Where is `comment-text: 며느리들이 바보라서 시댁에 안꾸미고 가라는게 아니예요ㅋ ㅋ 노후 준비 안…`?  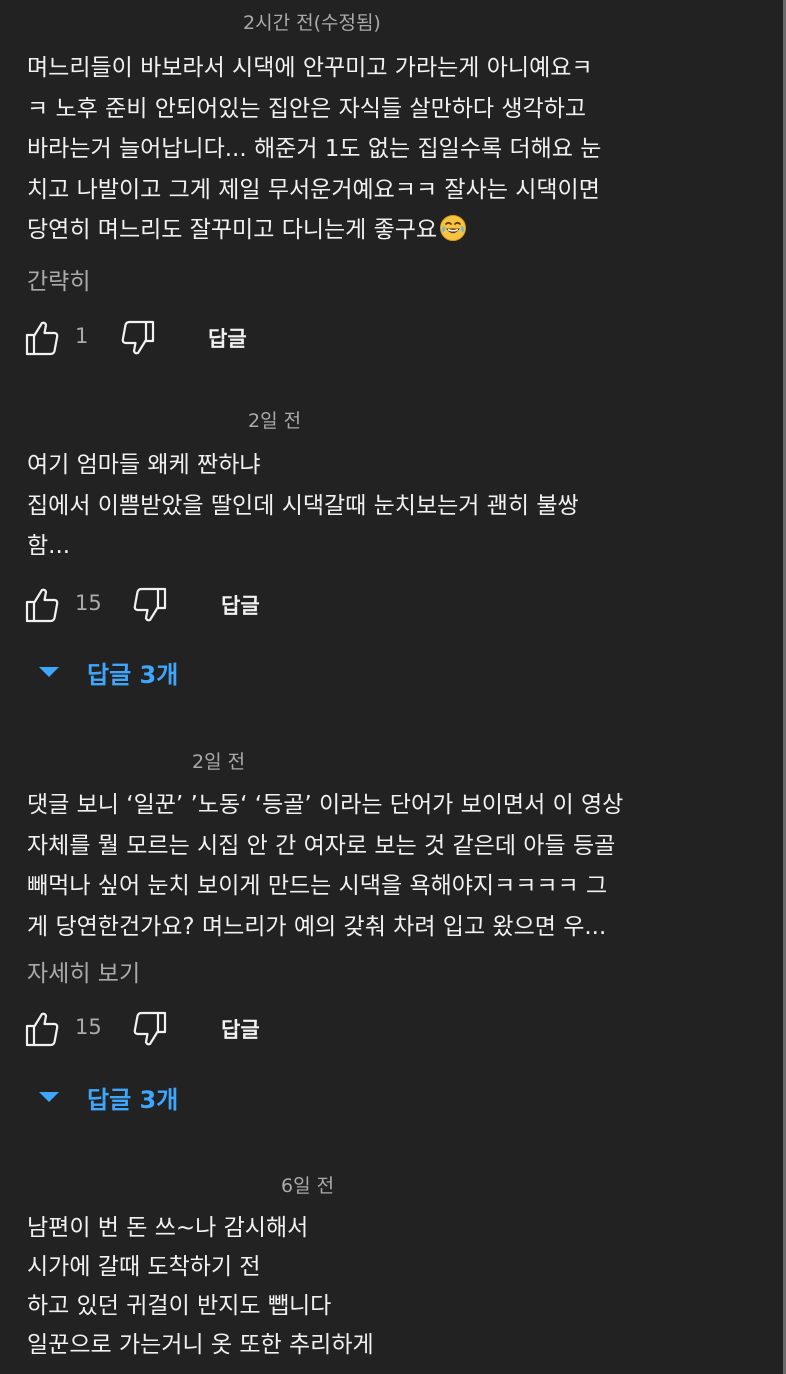
comment-text: 며느리들이 바보라서 시댁에 안꾸미고 가라는게 아니예요ㅋ ㅋ 노후 준비 안… is located at coordinates (314, 149).